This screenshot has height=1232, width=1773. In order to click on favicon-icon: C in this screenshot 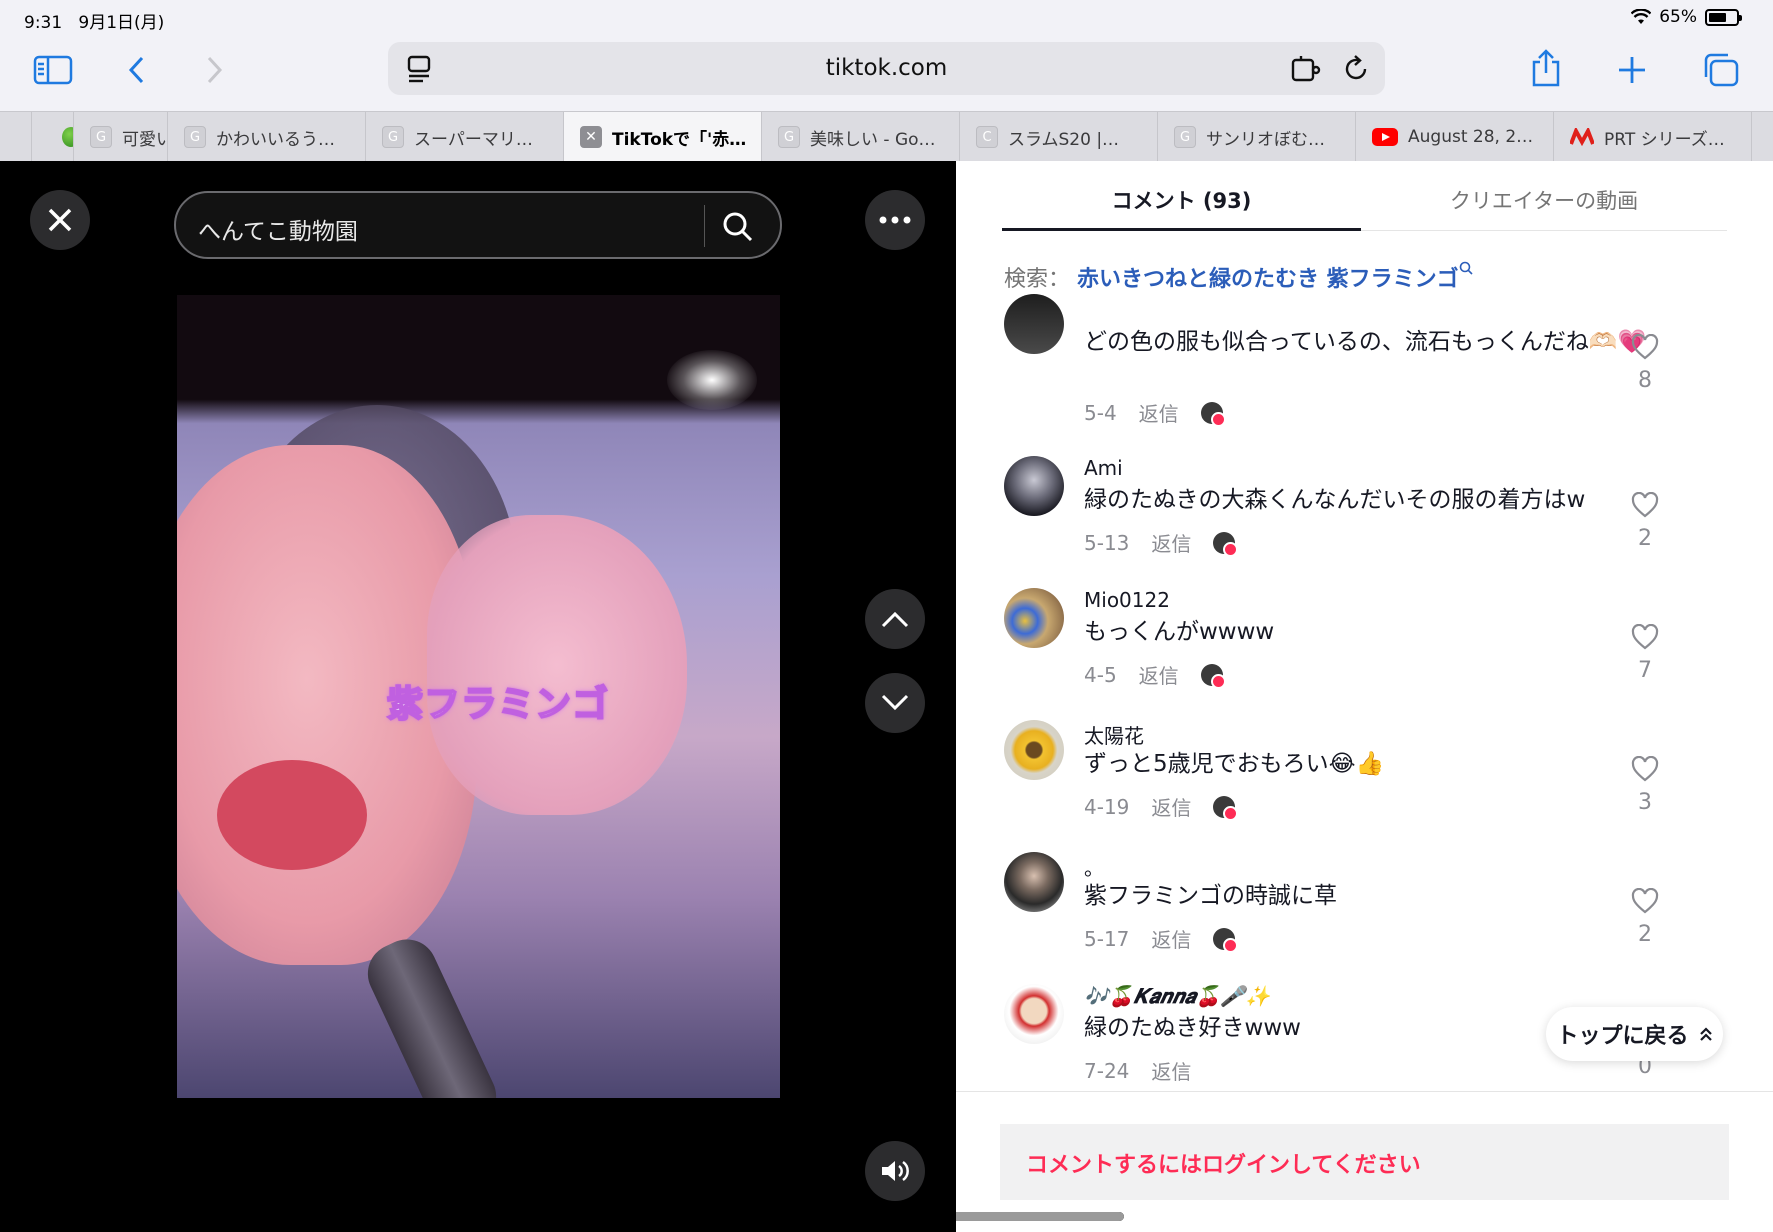, I will do `click(987, 137)`.